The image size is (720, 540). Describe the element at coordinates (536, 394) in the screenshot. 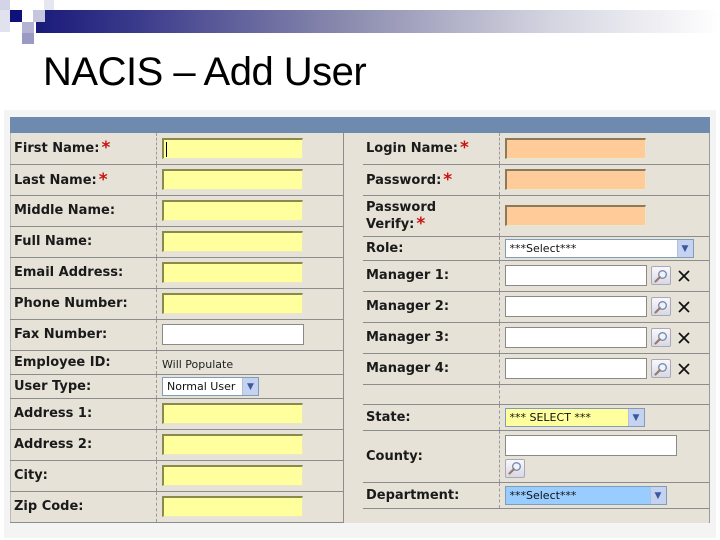

I see `form-row-spacer` at that location.